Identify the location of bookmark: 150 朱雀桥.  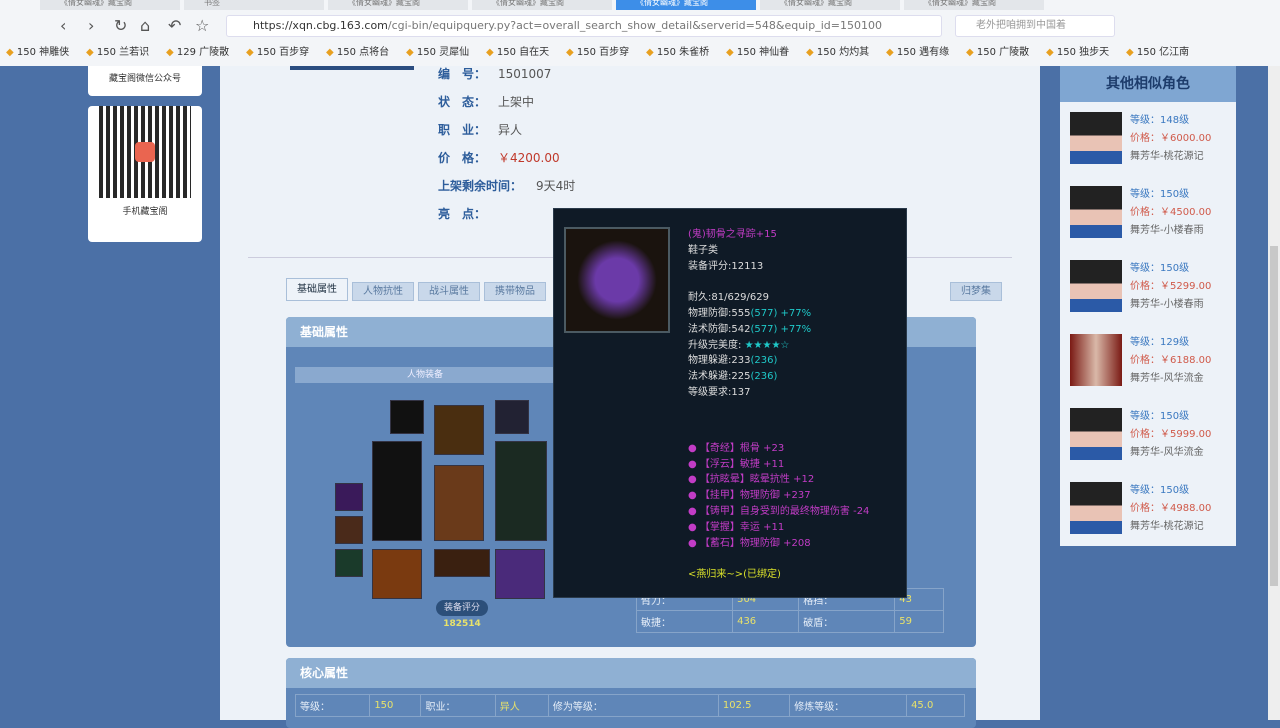
(686, 50).